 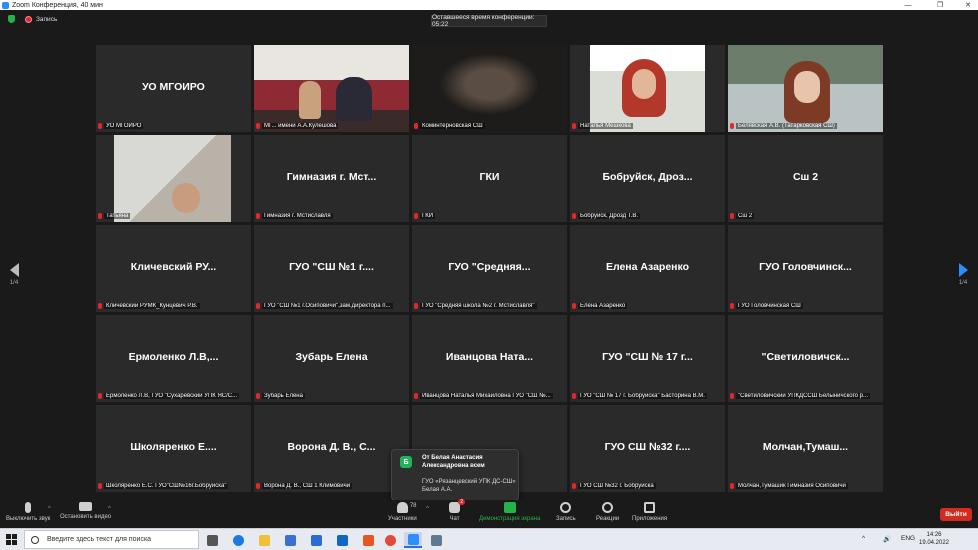 What do you see at coordinates (212, 540) in the screenshot?
I see `task-view-icon` at bounding box center [212, 540].